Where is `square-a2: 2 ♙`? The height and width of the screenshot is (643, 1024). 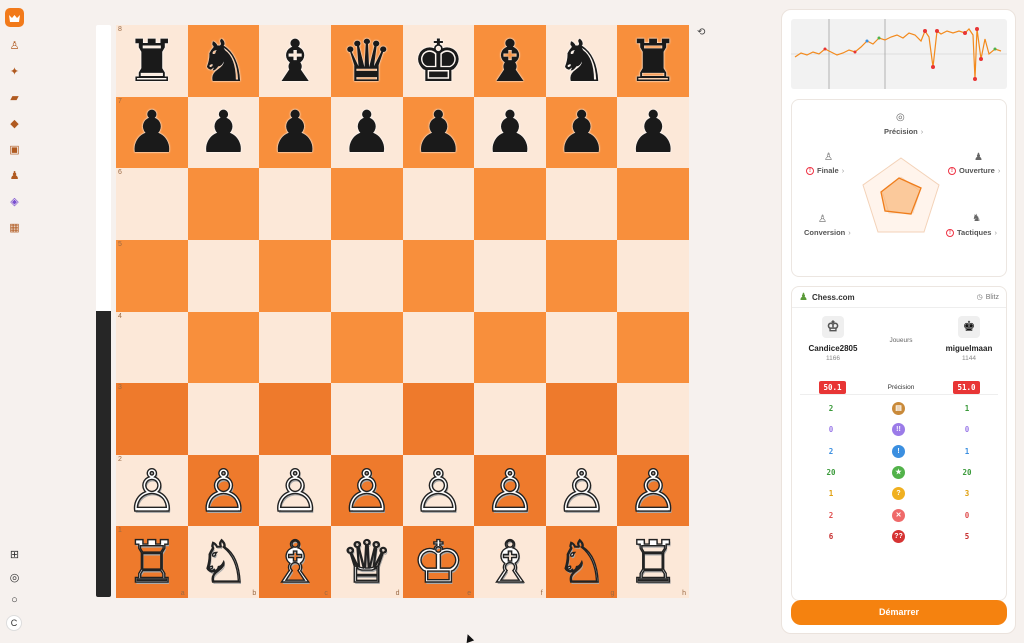 square-a2: 2 ♙ is located at coordinates (152, 490).